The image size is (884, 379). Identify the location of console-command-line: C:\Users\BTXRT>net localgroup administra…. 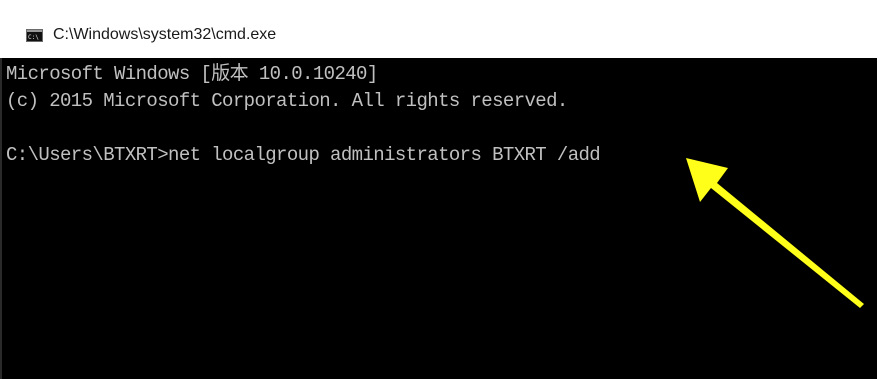
(303, 155).